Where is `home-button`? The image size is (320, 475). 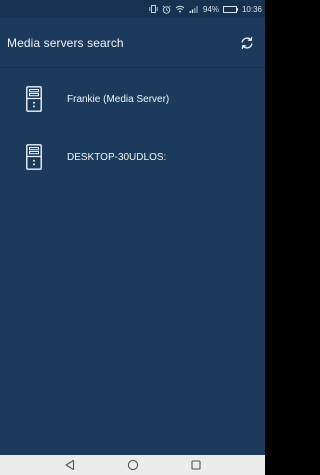 home-button is located at coordinates (133, 465).